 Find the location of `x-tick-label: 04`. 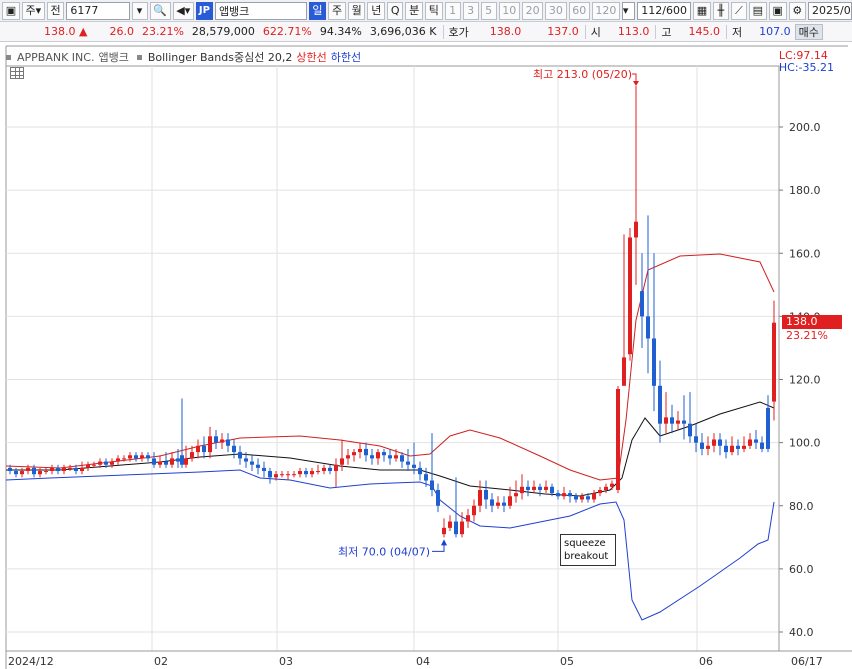

x-tick-label: 04 is located at coordinates (423, 661).